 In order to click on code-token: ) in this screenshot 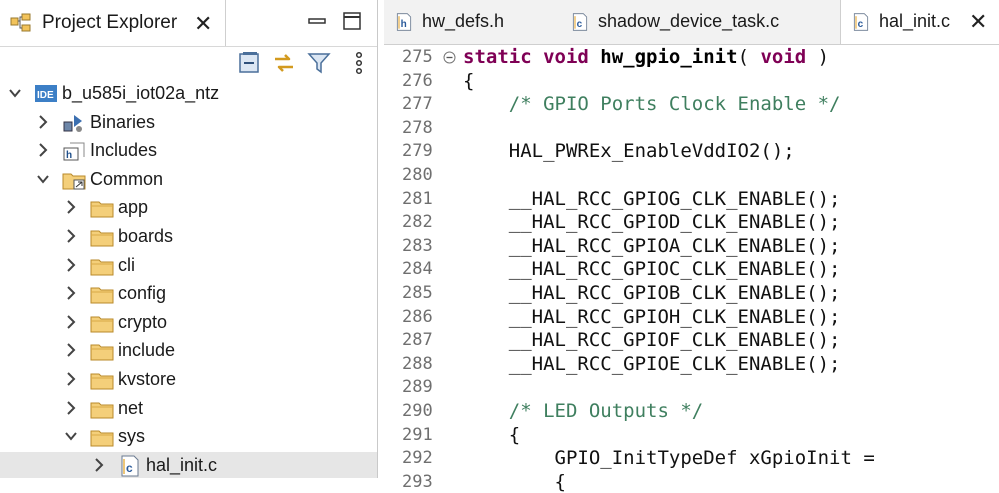, I will do `click(818, 57)`.